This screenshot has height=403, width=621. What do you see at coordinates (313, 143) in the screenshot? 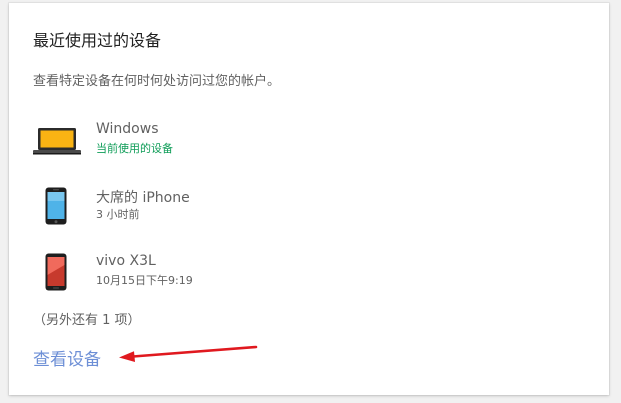
I see `device-item-windows: Windows 当前使用的设备` at bounding box center [313, 143].